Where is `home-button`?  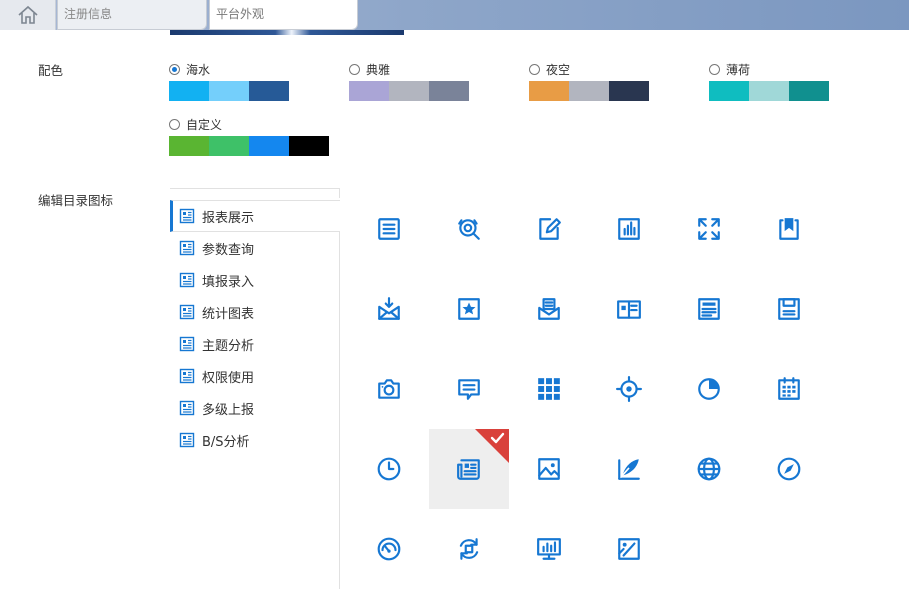
home-button is located at coordinates (28, 15).